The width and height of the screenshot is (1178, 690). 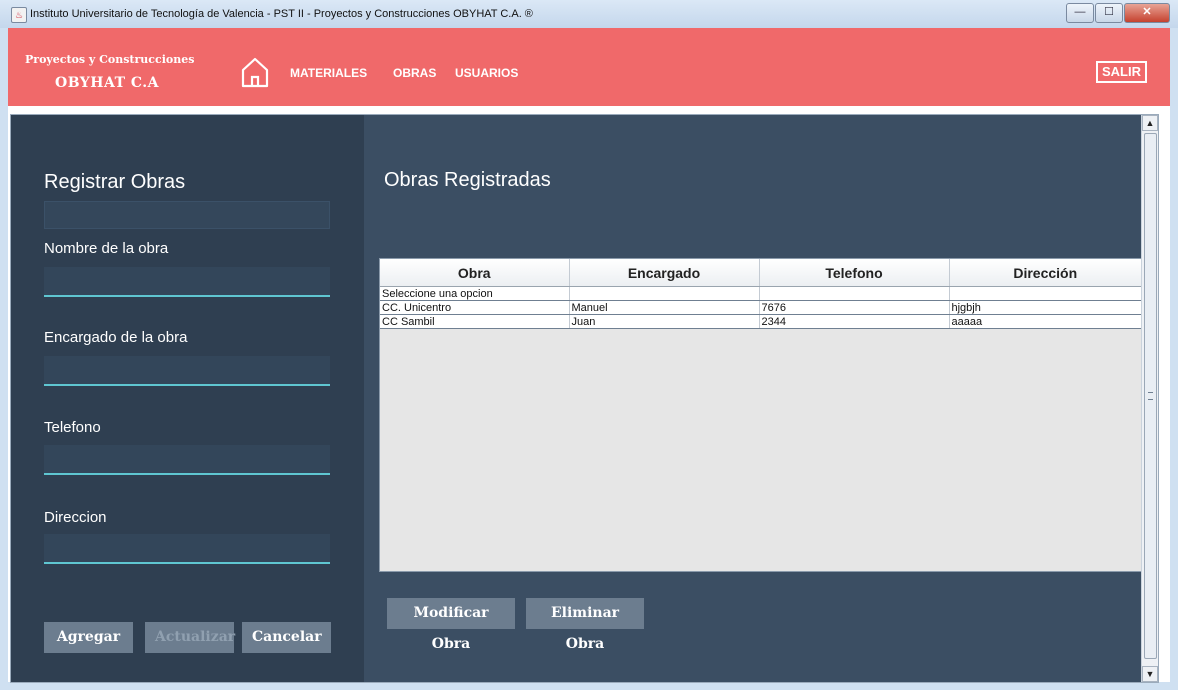 I want to click on nav-usuarios: USUARIOS, so click(x=486, y=73).